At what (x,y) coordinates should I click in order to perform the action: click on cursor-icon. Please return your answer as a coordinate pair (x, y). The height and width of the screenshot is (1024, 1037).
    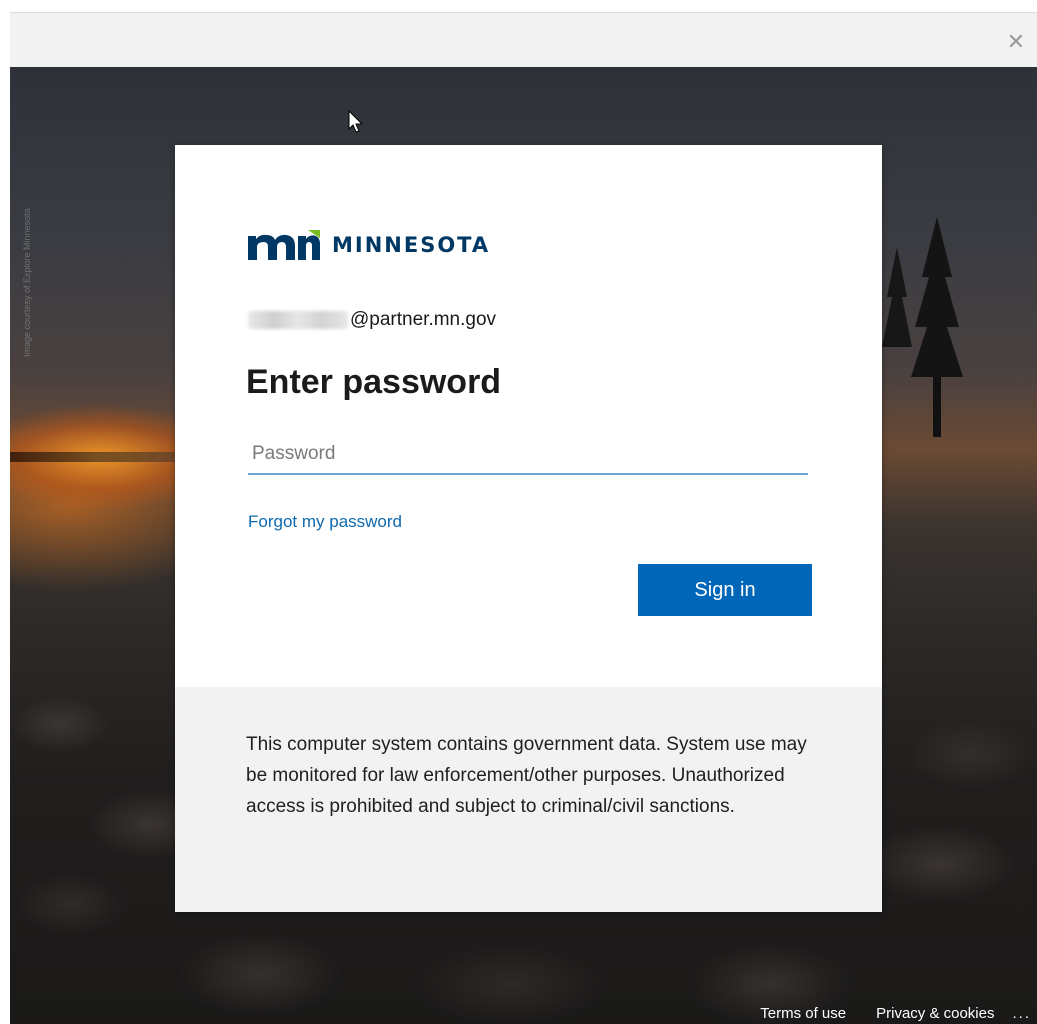
    Looking at the image, I should click on (356, 121).